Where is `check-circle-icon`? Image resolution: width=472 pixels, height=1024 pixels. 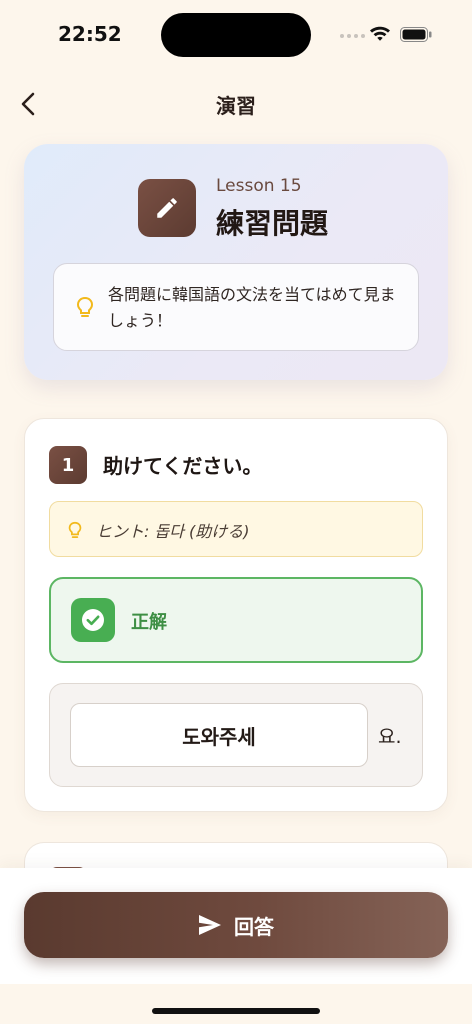 check-circle-icon is located at coordinates (93, 620).